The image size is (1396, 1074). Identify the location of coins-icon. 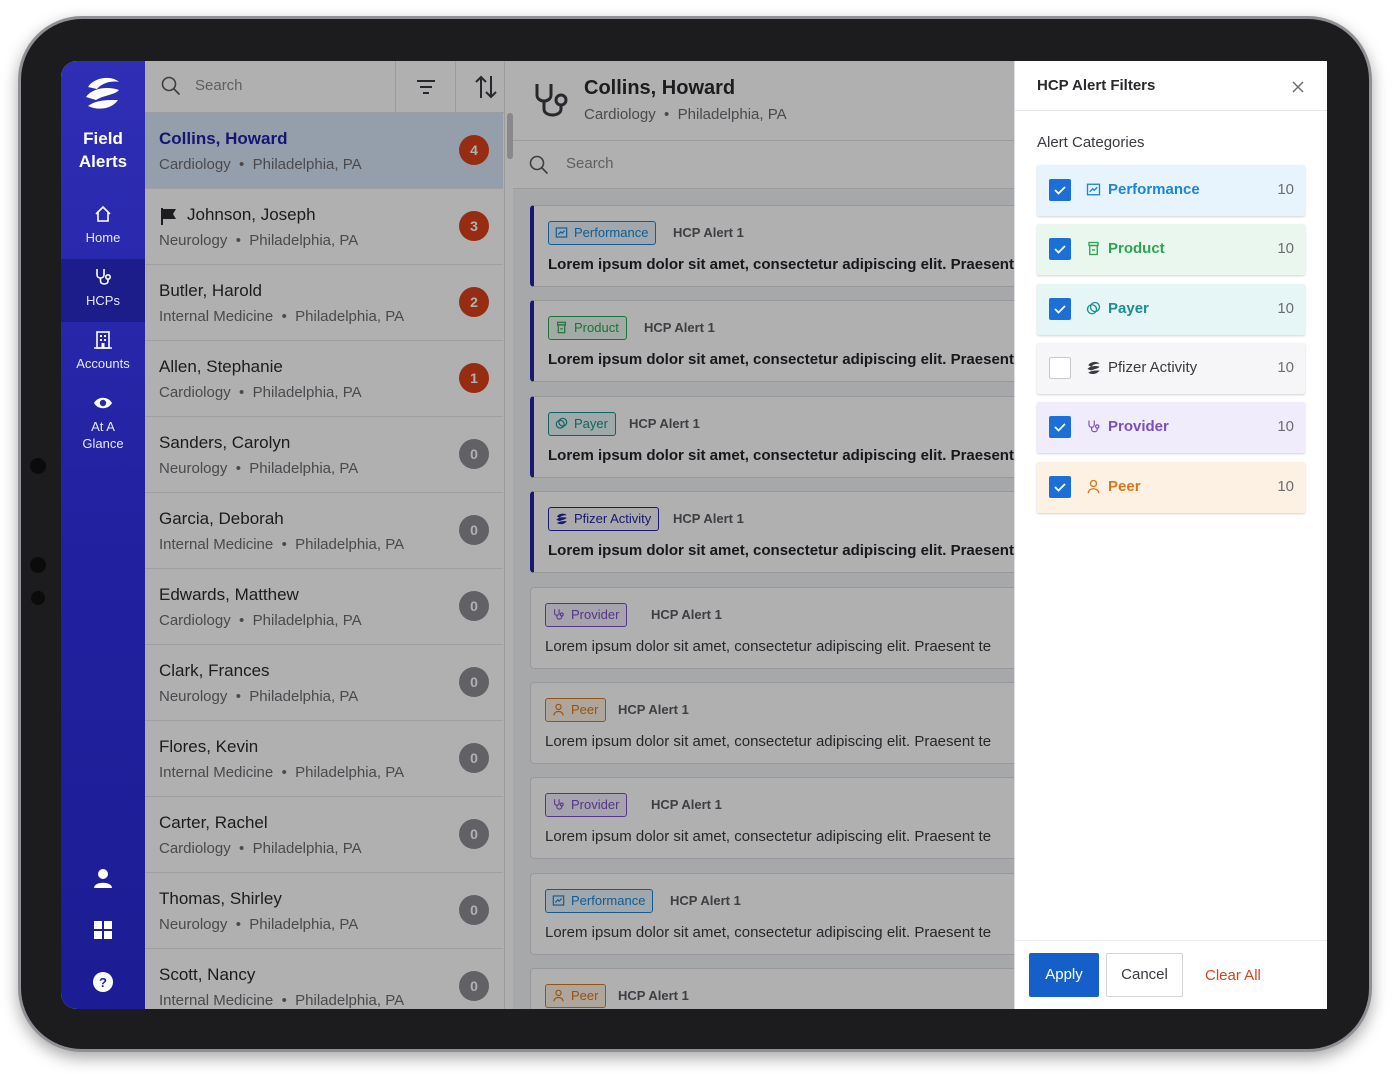
(1093, 308).